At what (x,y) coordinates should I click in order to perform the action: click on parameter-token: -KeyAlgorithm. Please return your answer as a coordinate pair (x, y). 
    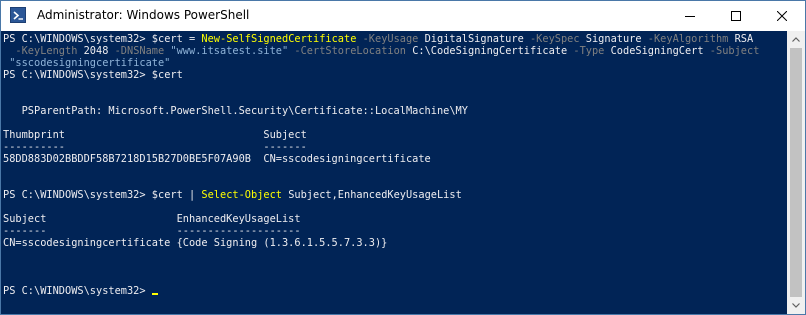
    Looking at the image, I should click on (685, 39).